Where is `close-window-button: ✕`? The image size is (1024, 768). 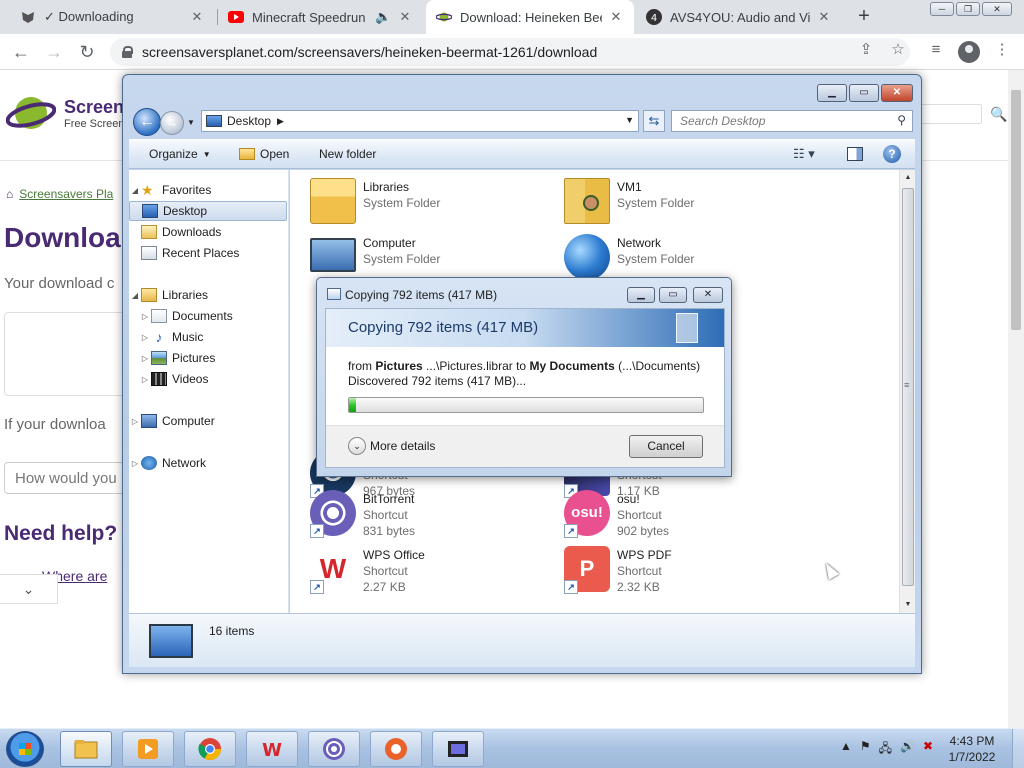 close-window-button: ✕ is located at coordinates (997, 9).